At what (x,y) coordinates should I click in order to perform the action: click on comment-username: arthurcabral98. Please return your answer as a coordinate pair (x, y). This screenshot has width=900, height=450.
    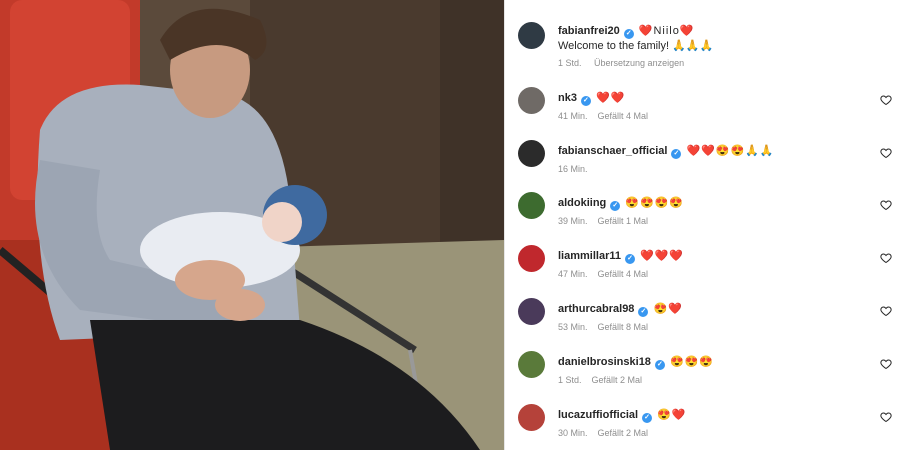
    Looking at the image, I should click on (596, 309).